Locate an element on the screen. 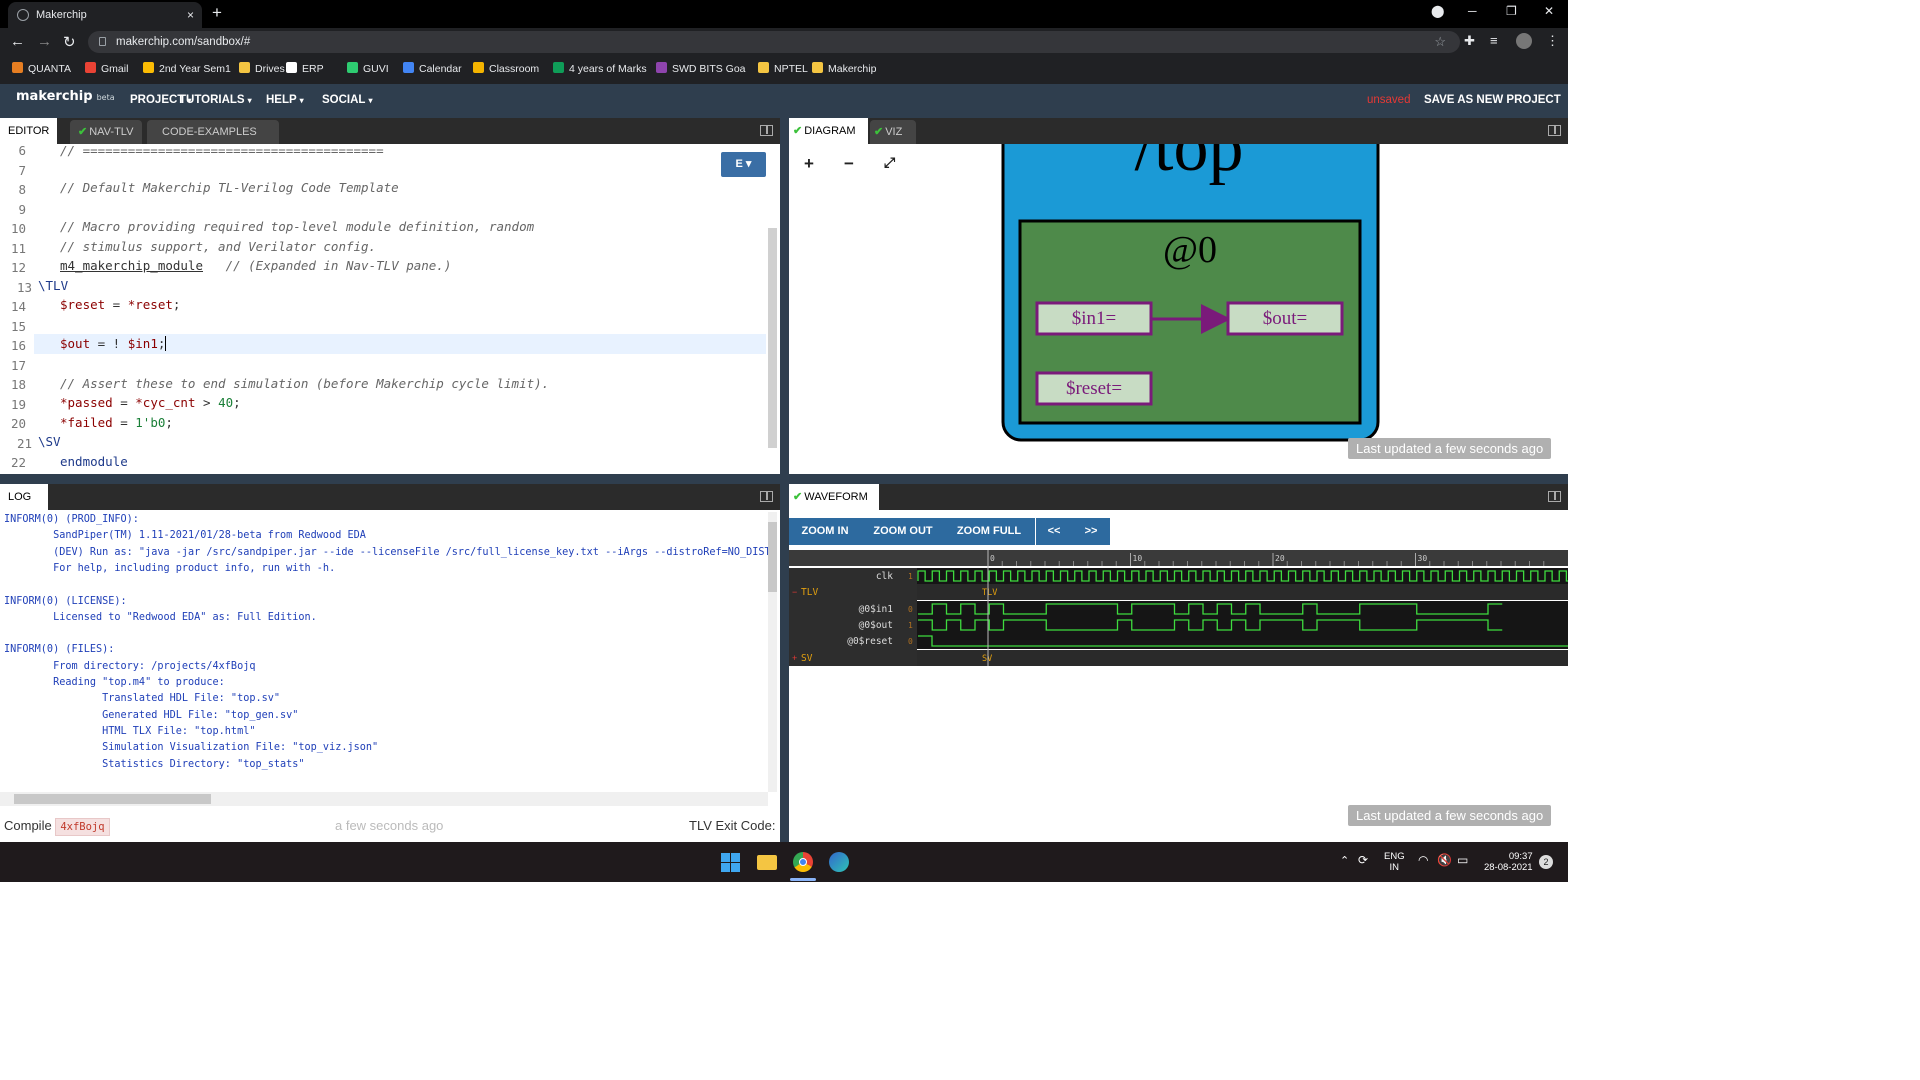  diagram-fit-icon: ⤢ is located at coordinates (889, 162).